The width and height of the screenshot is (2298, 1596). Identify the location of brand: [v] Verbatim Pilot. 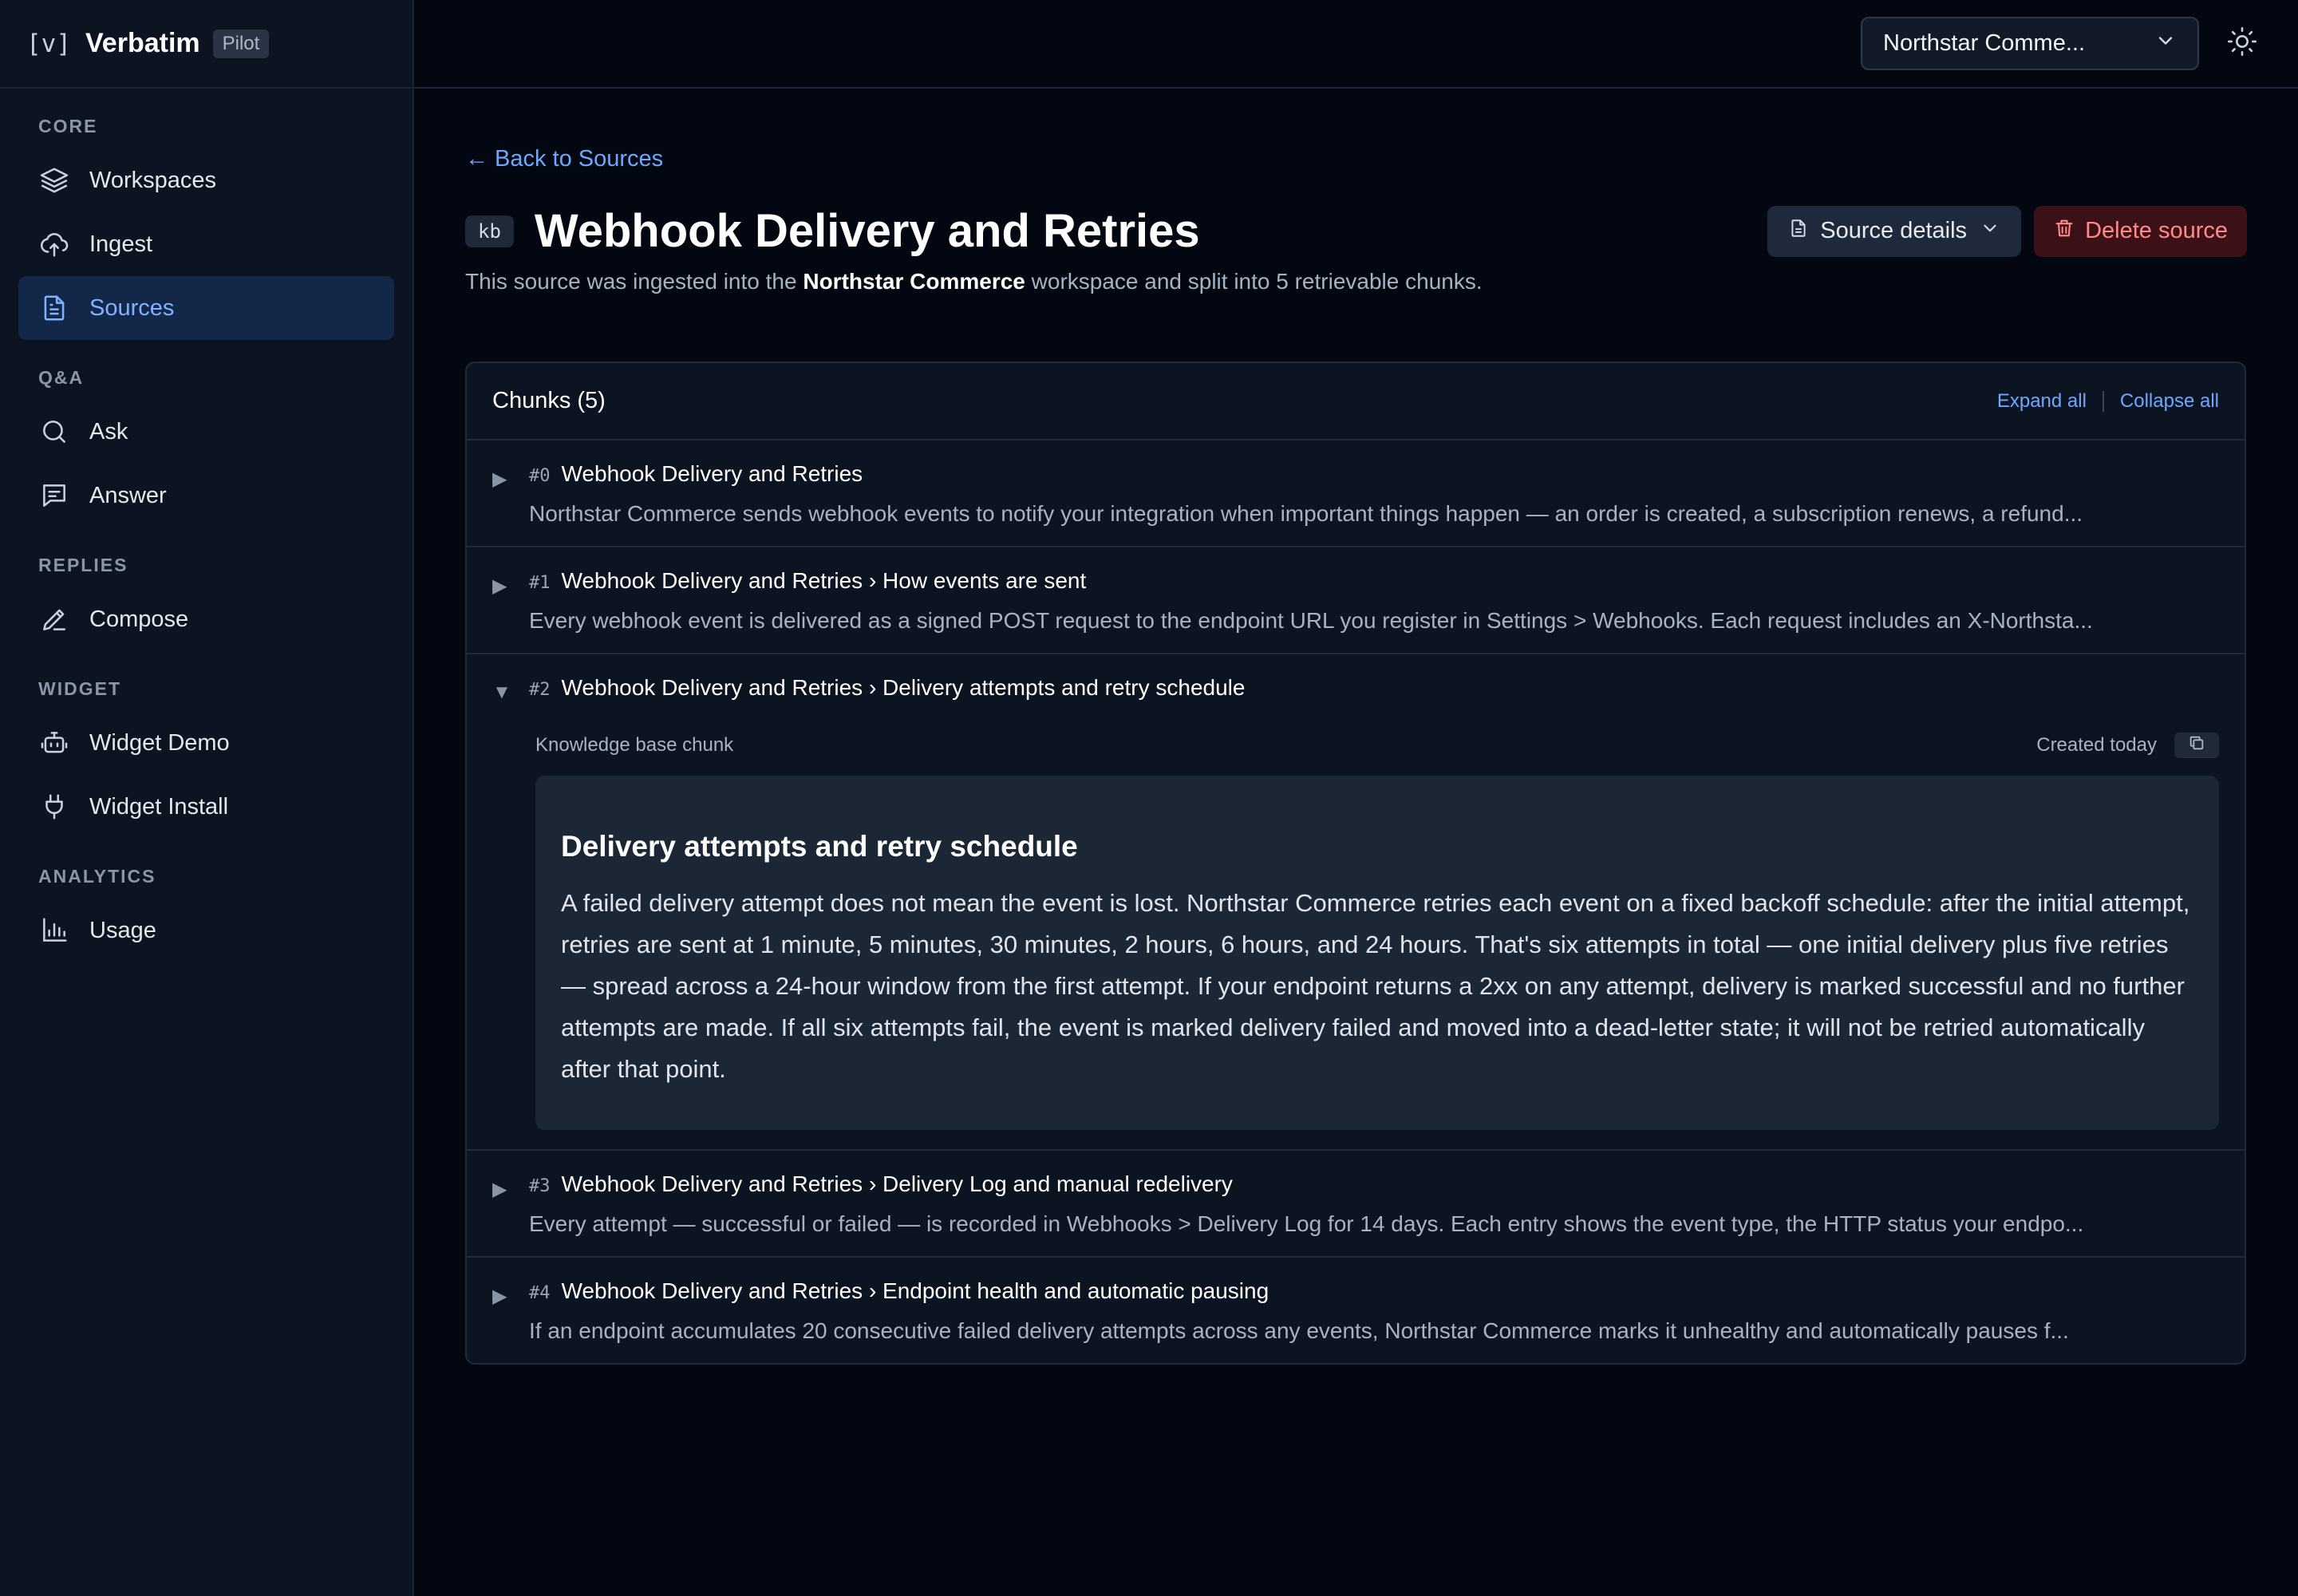
(207, 44).